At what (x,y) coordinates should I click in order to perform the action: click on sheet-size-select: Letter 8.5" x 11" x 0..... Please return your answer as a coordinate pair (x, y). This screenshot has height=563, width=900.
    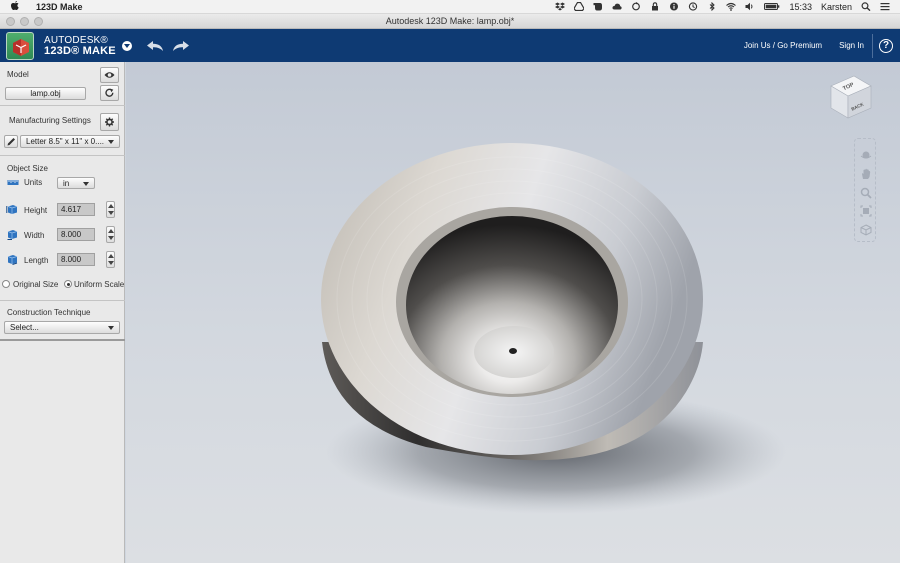
    Looking at the image, I should click on (70, 141).